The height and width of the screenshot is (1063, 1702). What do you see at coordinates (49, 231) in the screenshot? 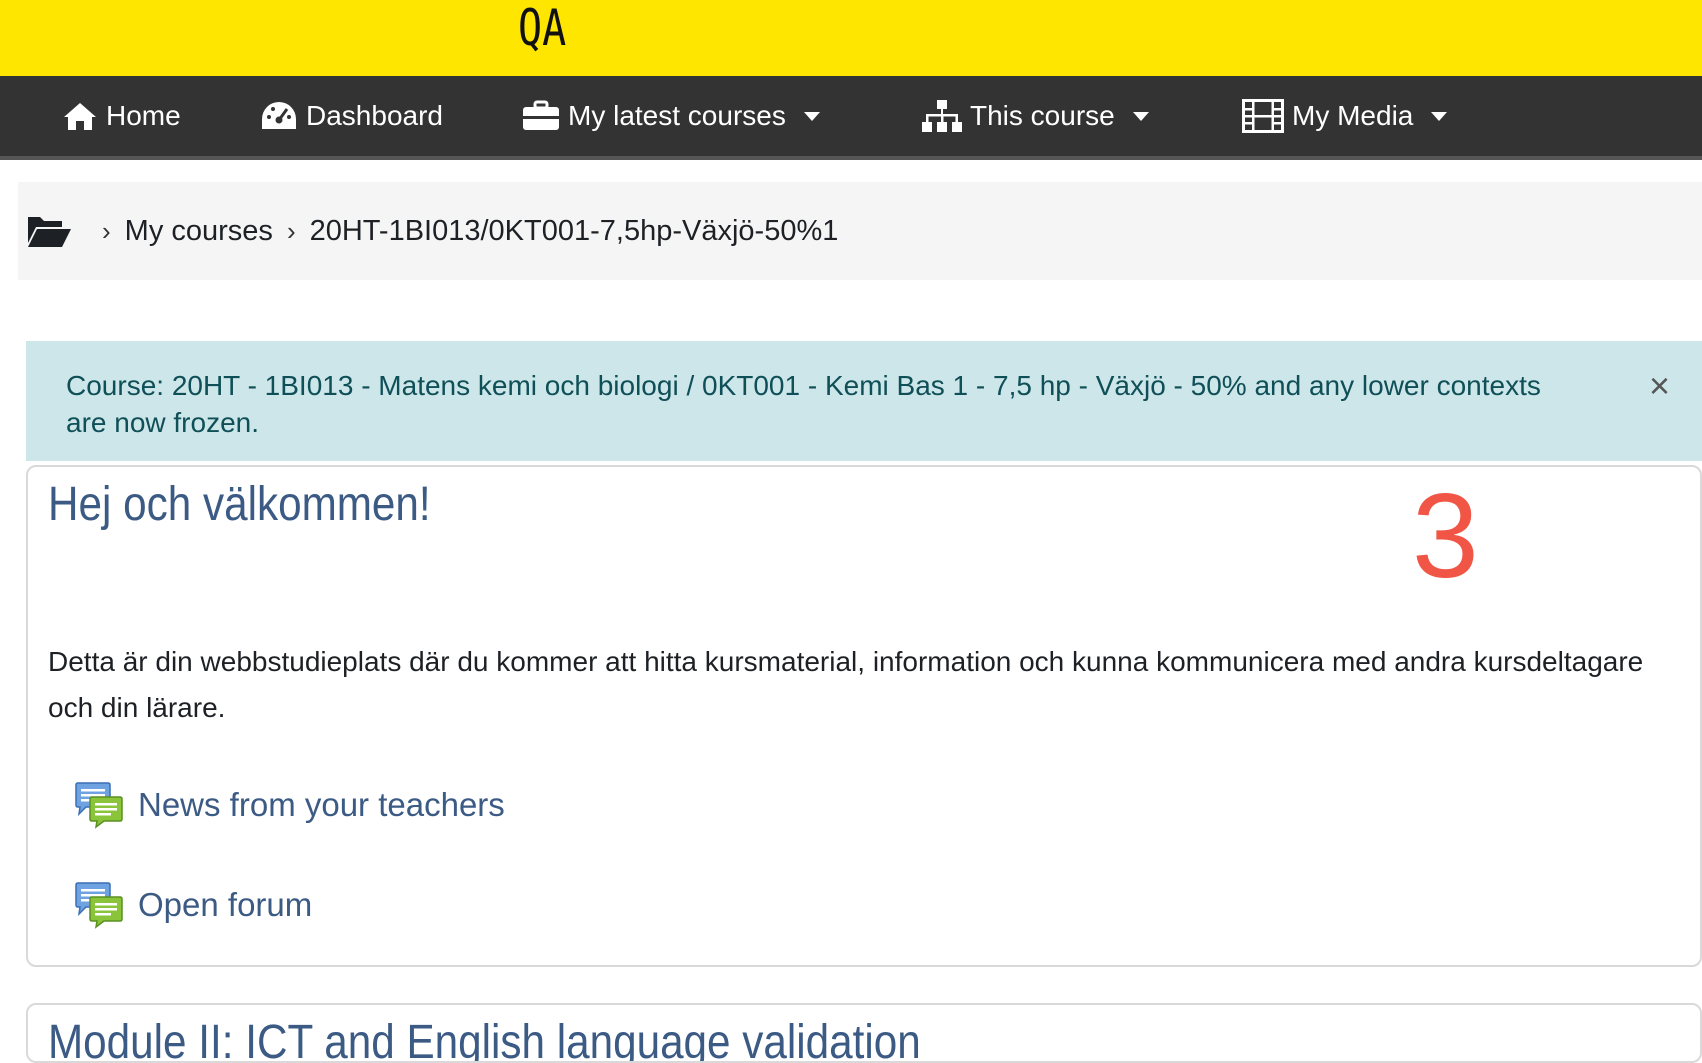
I see `folder-open-icon` at bounding box center [49, 231].